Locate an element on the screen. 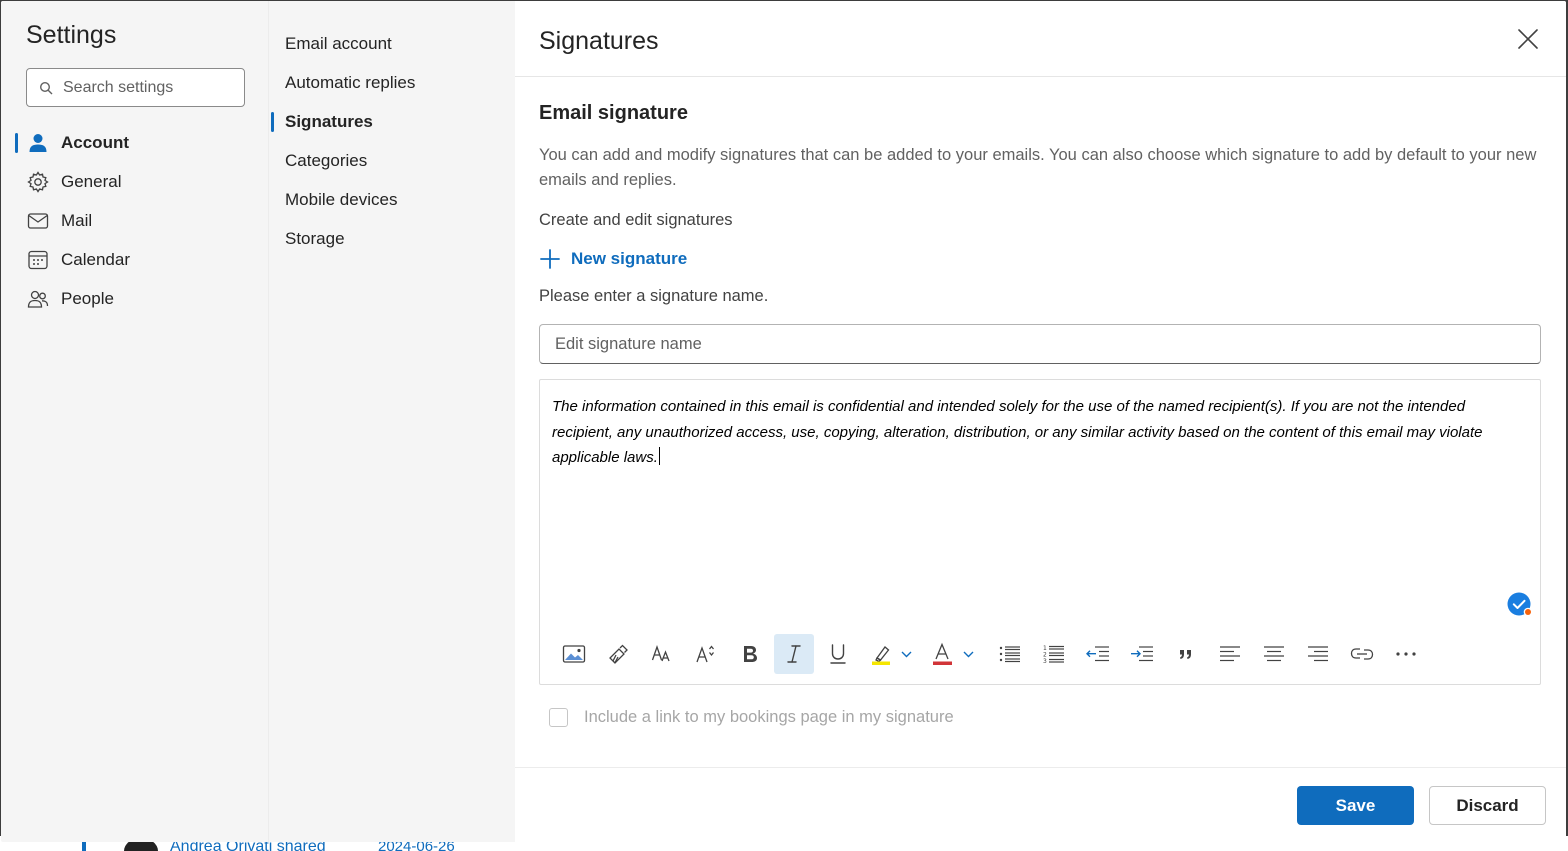 This screenshot has width=1568, height=851. search-icon is located at coordinates (46, 87).